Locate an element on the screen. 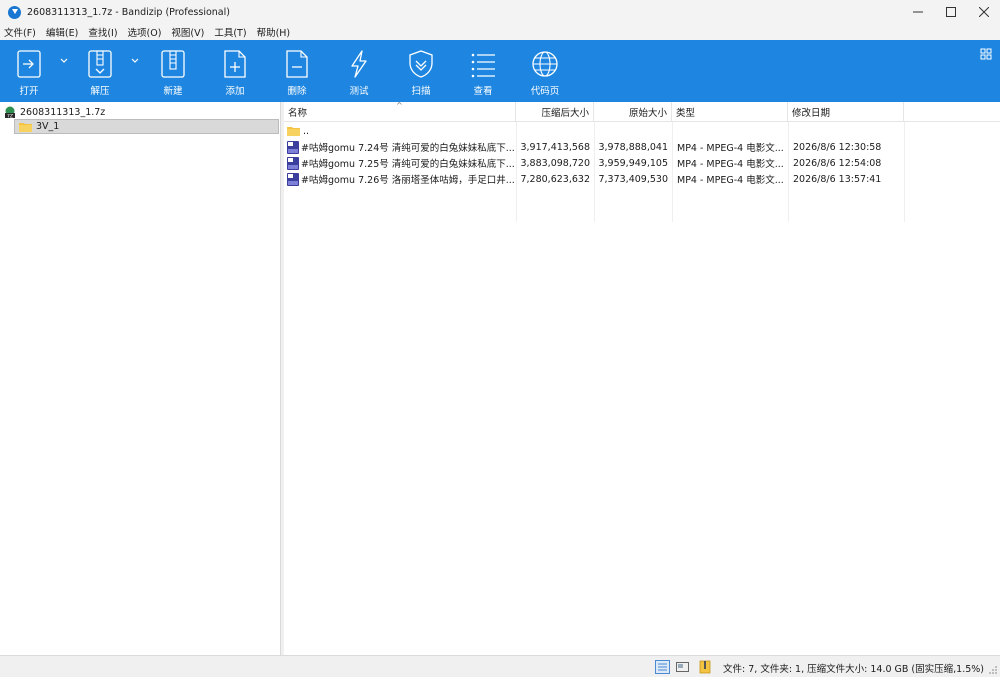  delete-file-icon is located at coordinates (297, 64).